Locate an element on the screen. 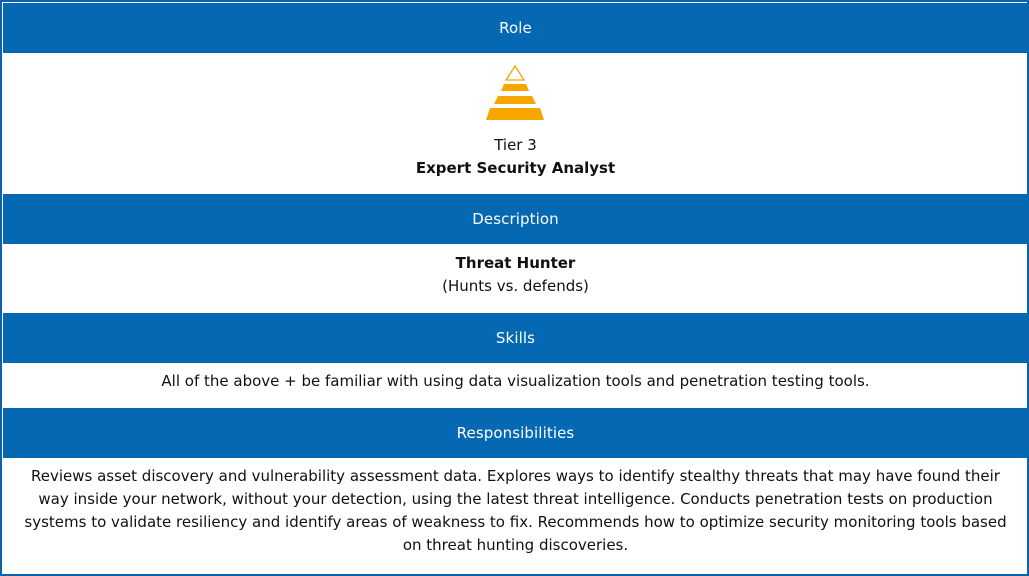  role-header-label: Role is located at coordinates (515, 28).